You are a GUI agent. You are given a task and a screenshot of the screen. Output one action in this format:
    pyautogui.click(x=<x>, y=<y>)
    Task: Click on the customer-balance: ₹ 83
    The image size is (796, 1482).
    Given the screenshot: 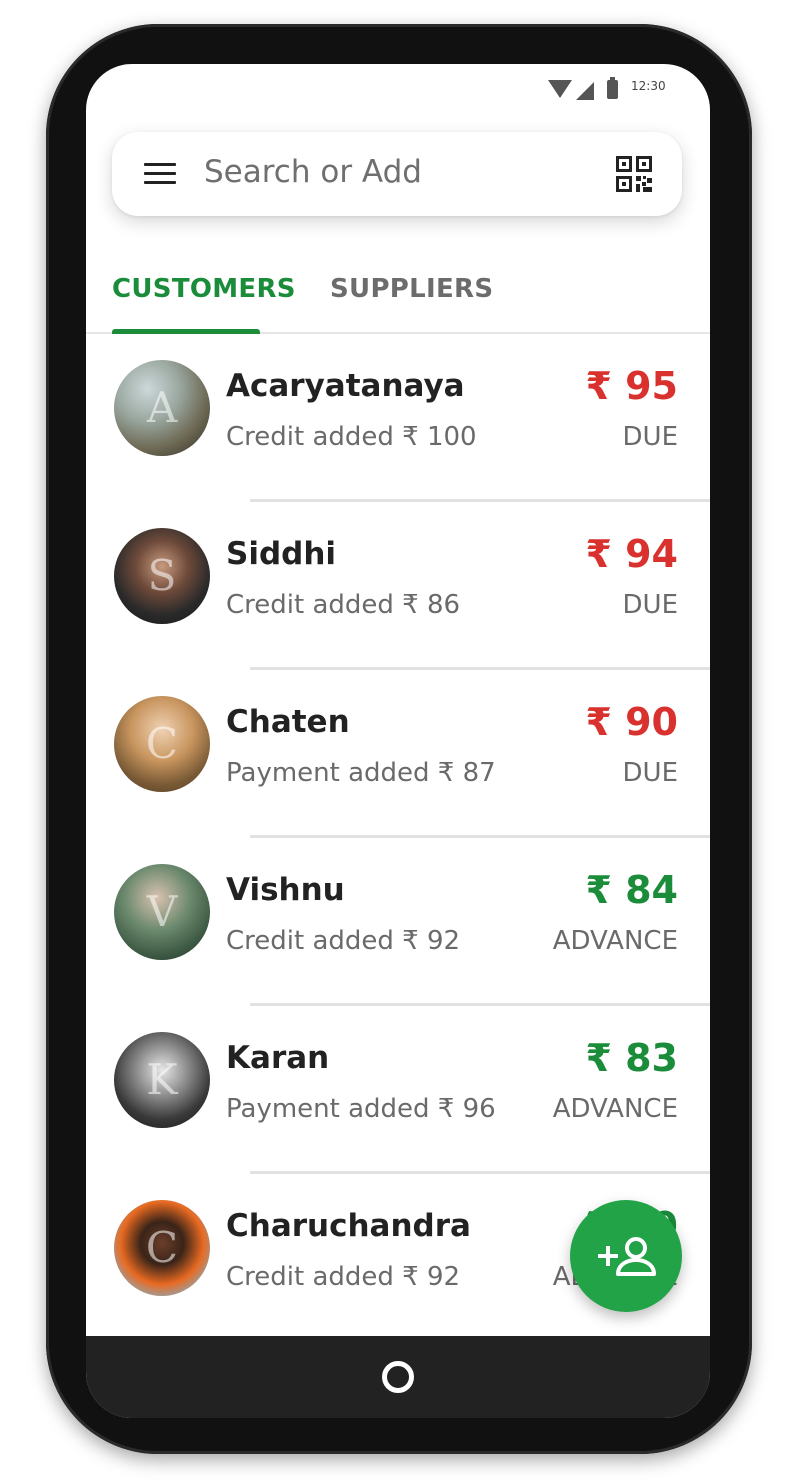 What is the action you would take?
    pyautogui.click(x=631, y=1058)
    